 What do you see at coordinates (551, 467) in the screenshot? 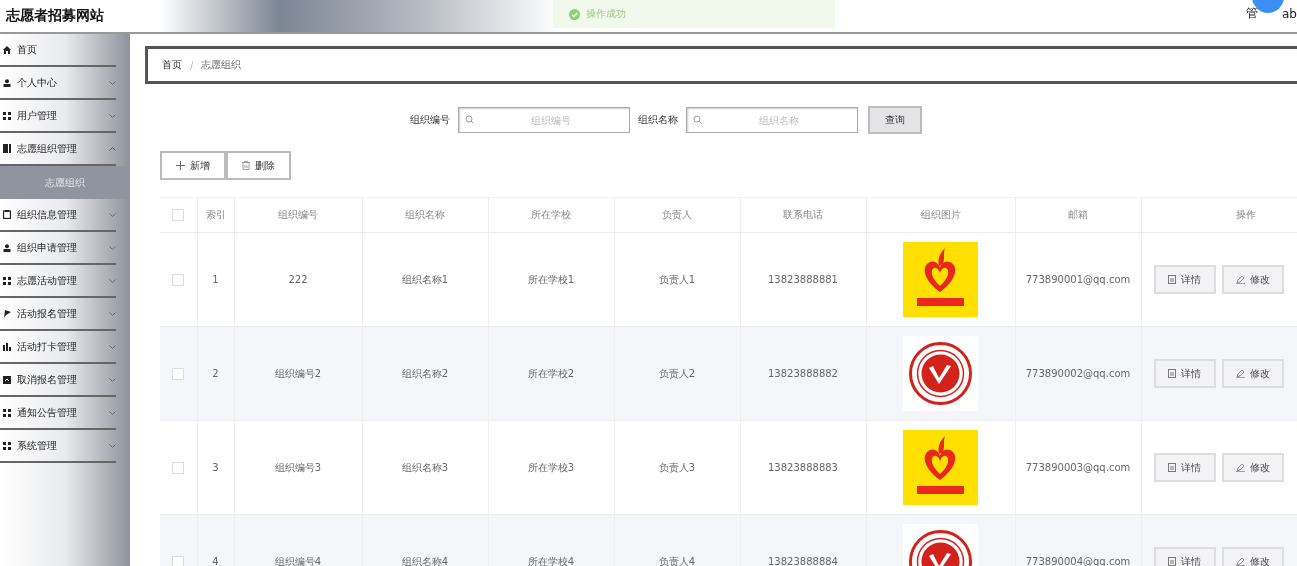
I see `table-cell: 所在学校3` at bounding box center [551, 467].